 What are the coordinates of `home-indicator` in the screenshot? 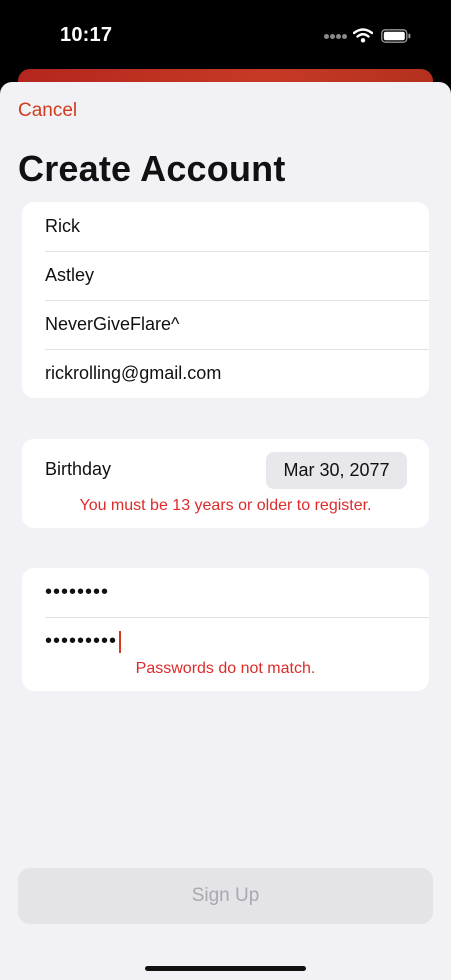 It's located at (225, 968).